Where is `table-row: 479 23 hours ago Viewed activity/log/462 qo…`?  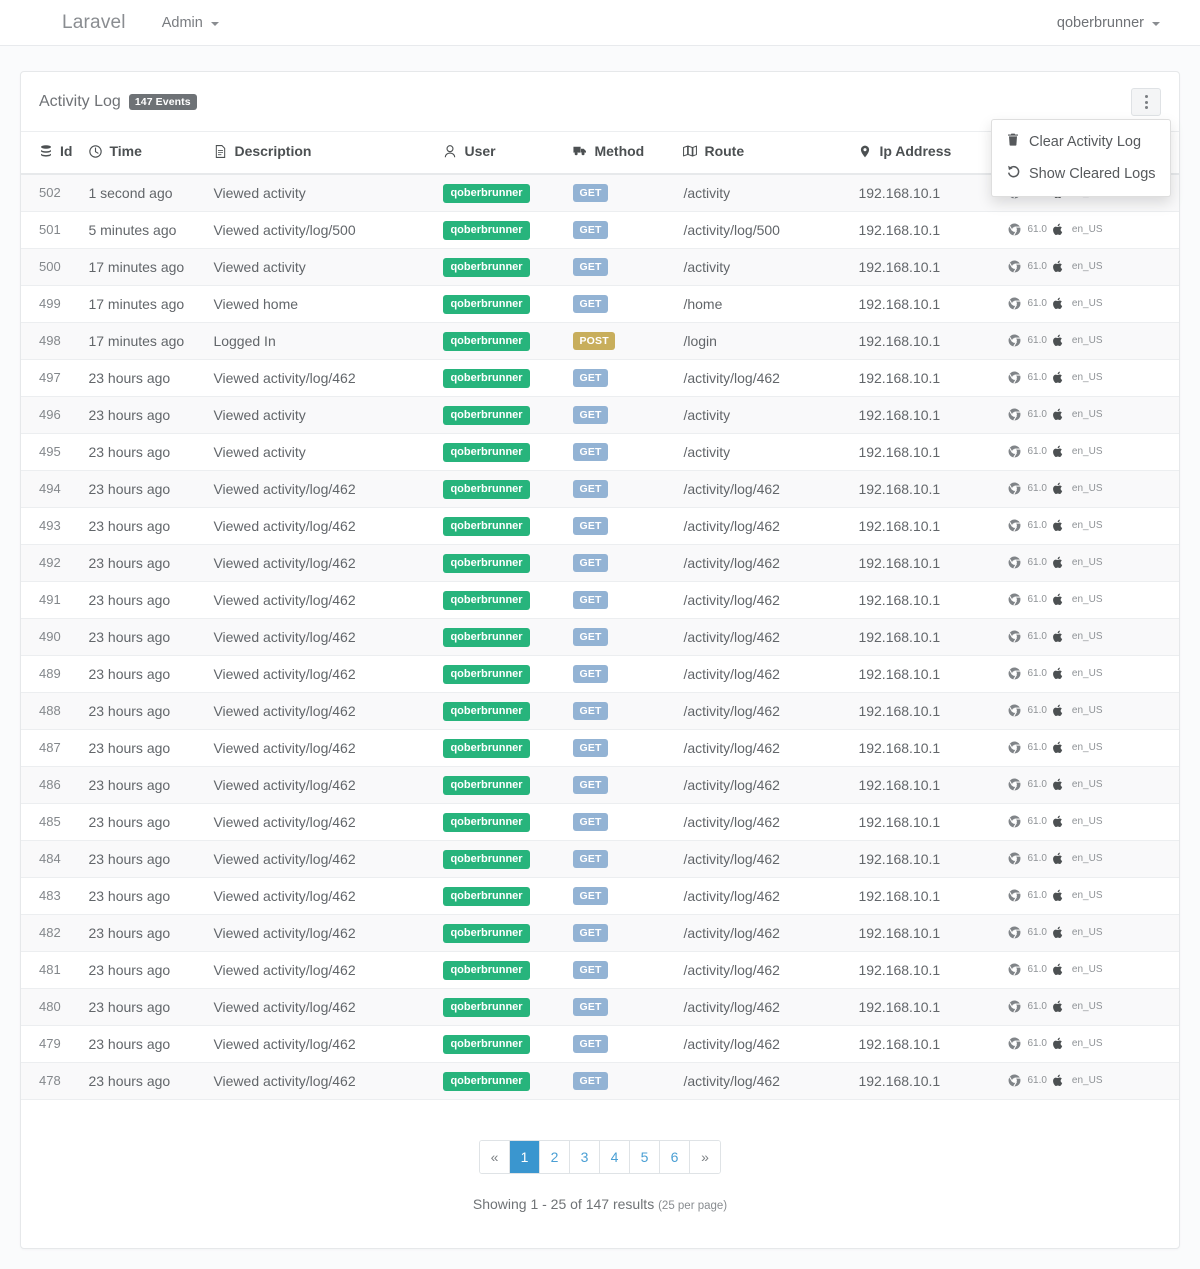 table-row: 479 23 hours ago Viewed activity/log/462 qo… is located at coordinates (600, 1044).